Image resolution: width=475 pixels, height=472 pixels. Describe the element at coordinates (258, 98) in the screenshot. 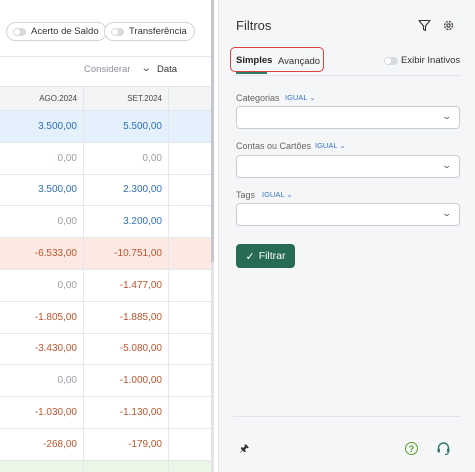

I see `categorias-label: Categorias` at that location.